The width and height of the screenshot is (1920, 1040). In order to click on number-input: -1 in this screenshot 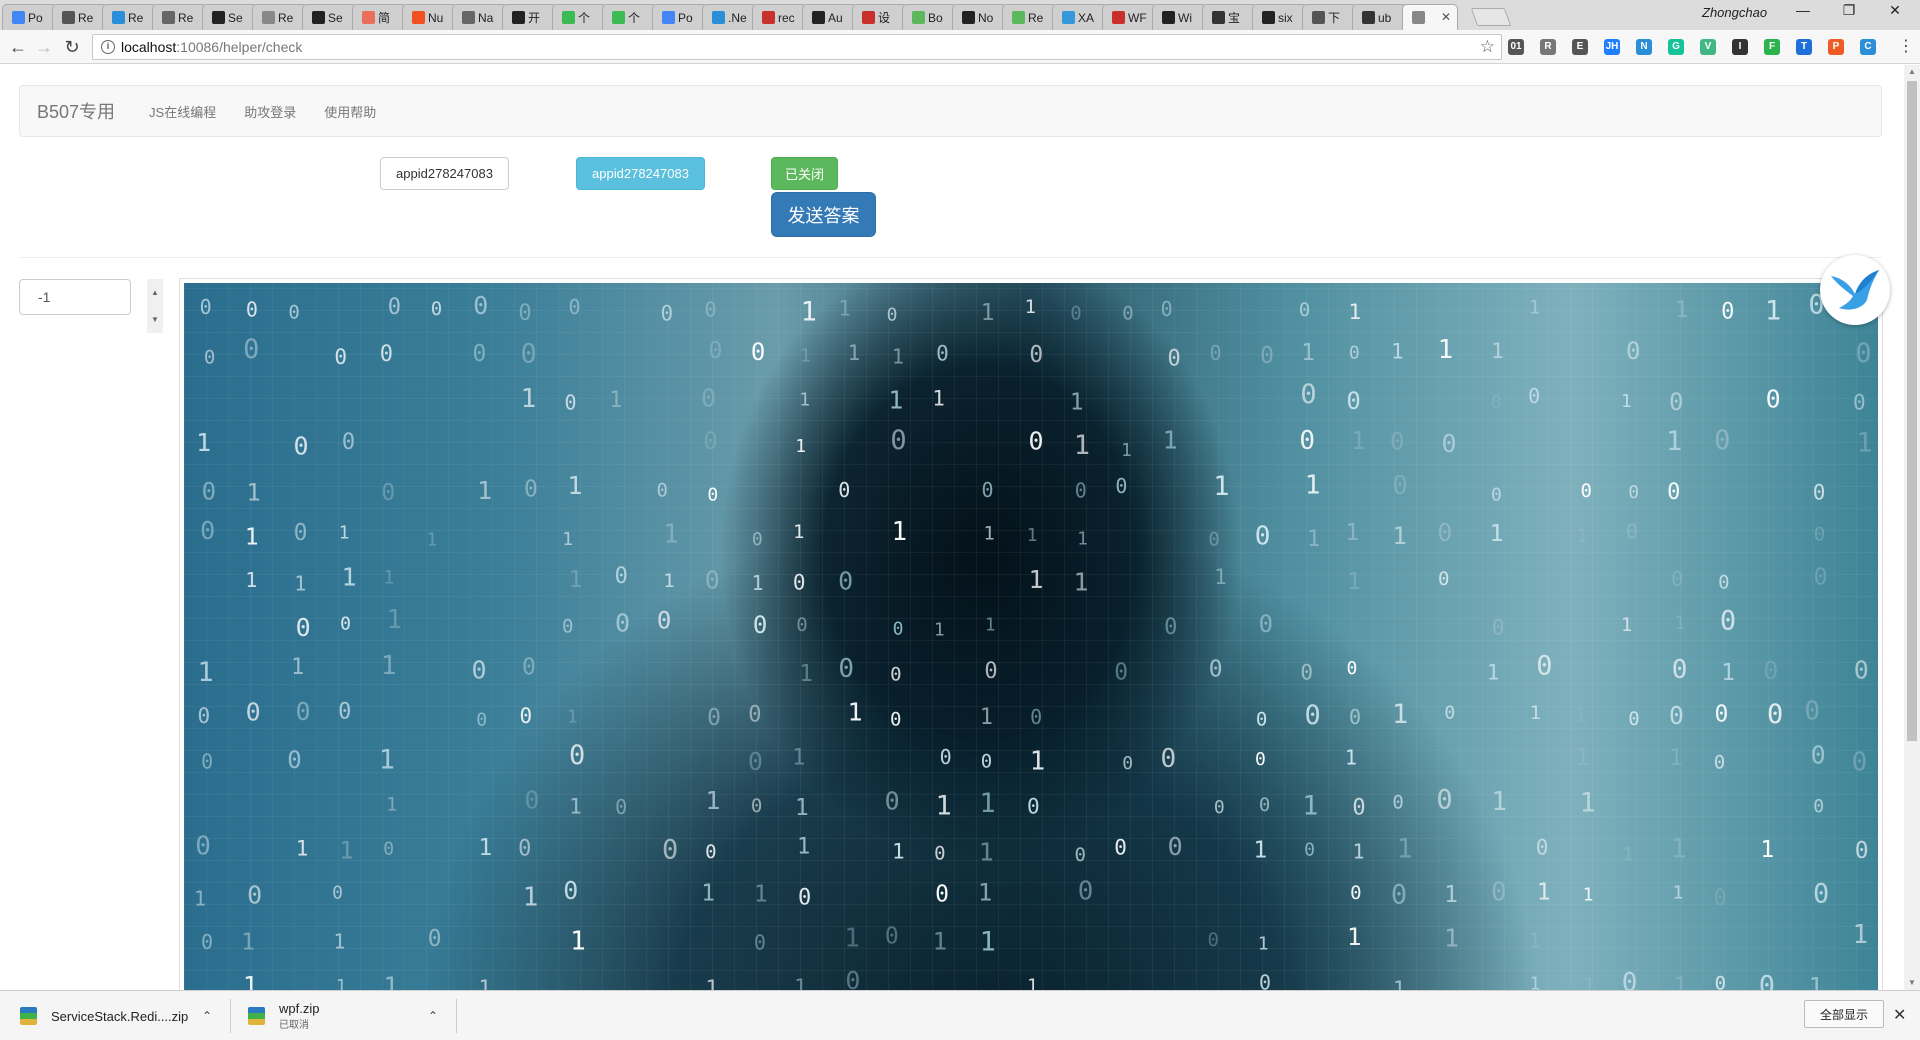, I will do `click(75, 297)`.